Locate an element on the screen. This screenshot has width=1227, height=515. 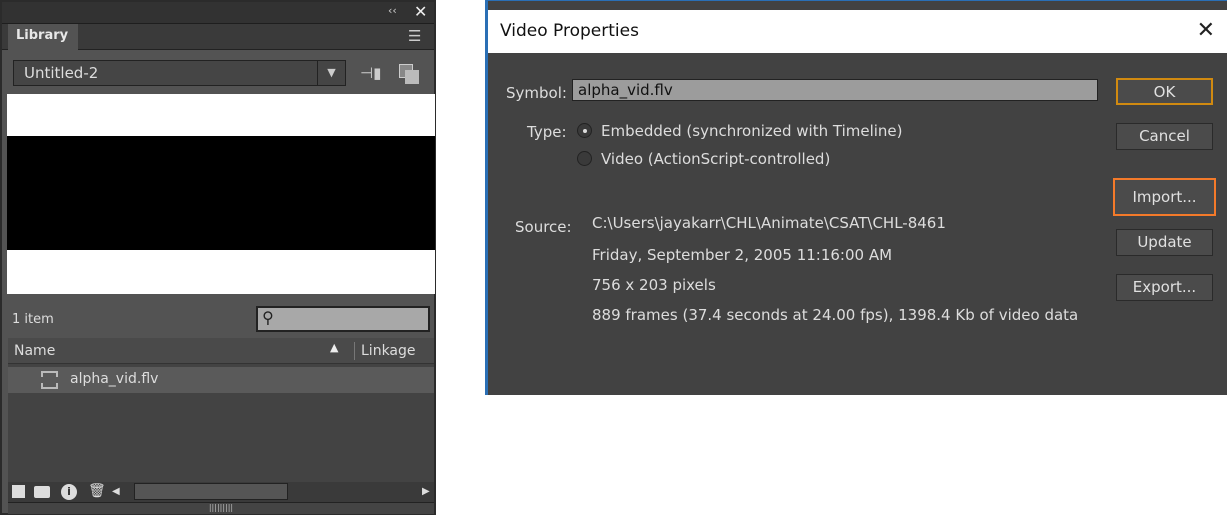
pin-icon: ⊣▮ is located at coordinates (370, 73).